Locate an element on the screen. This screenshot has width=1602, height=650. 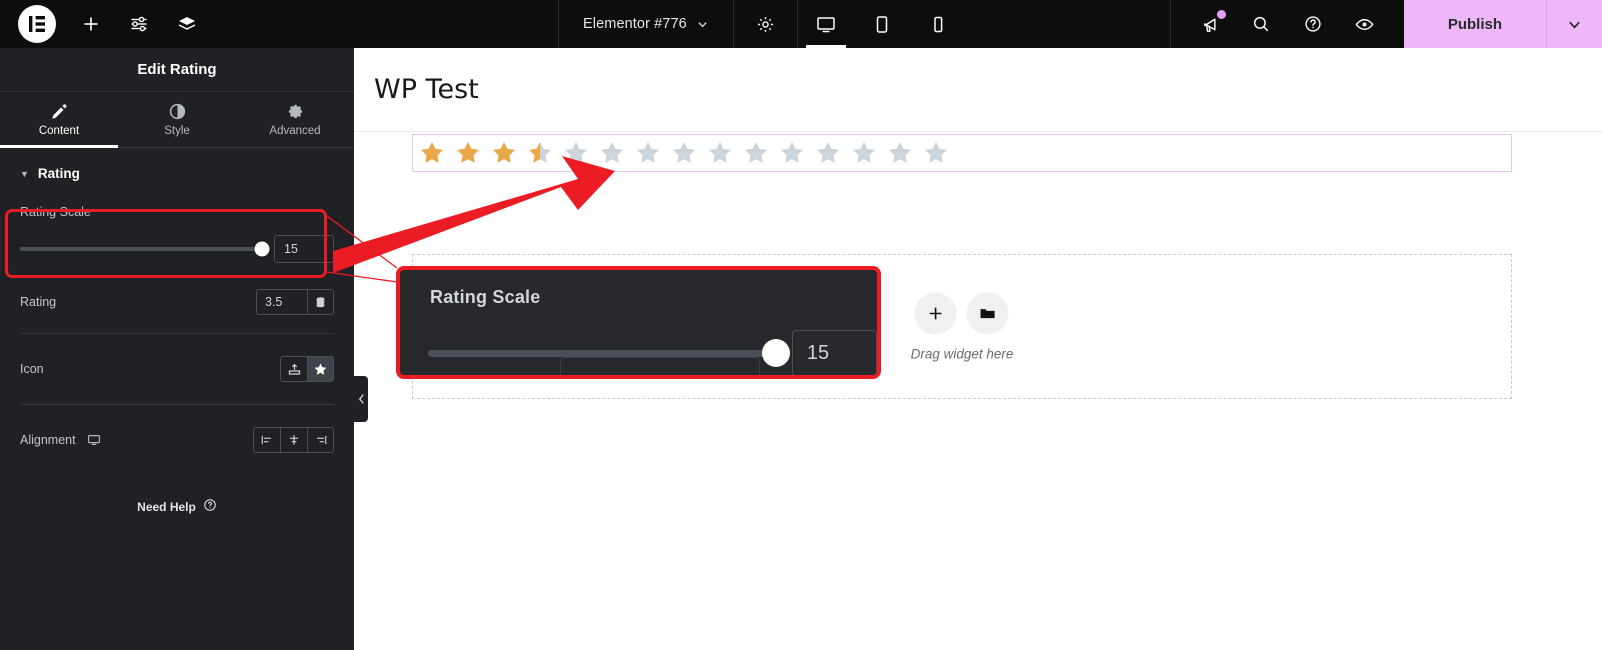
control-icon: Icon is located at coordinates (177, 369).